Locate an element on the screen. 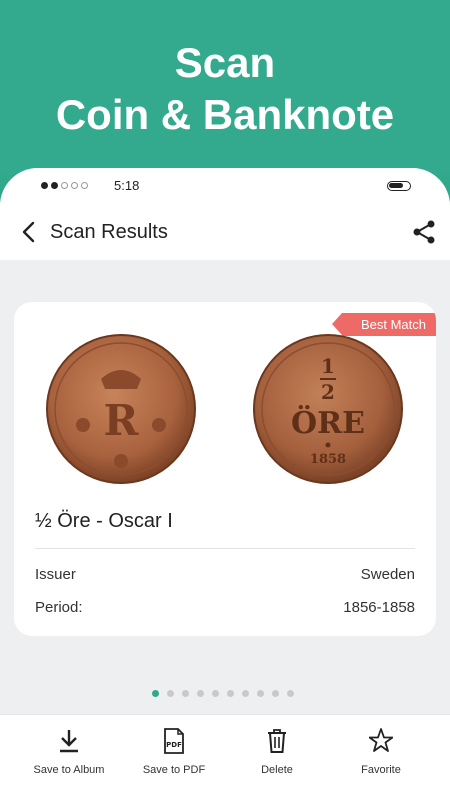  star-icon is located at coordinates (381, 740).